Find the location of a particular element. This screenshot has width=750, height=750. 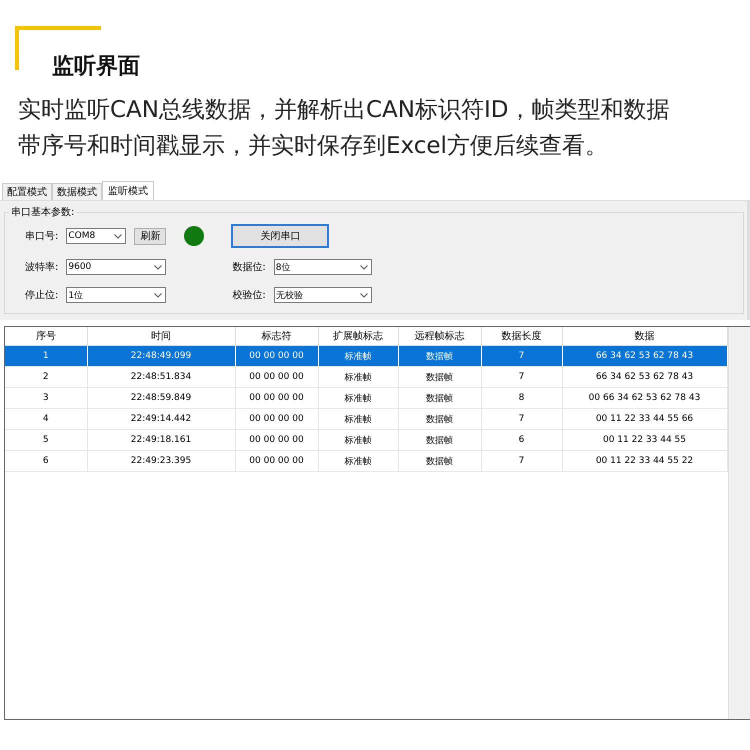

table-cell: 00 11 22 33 44 55 is located at coordinates (644, 440).